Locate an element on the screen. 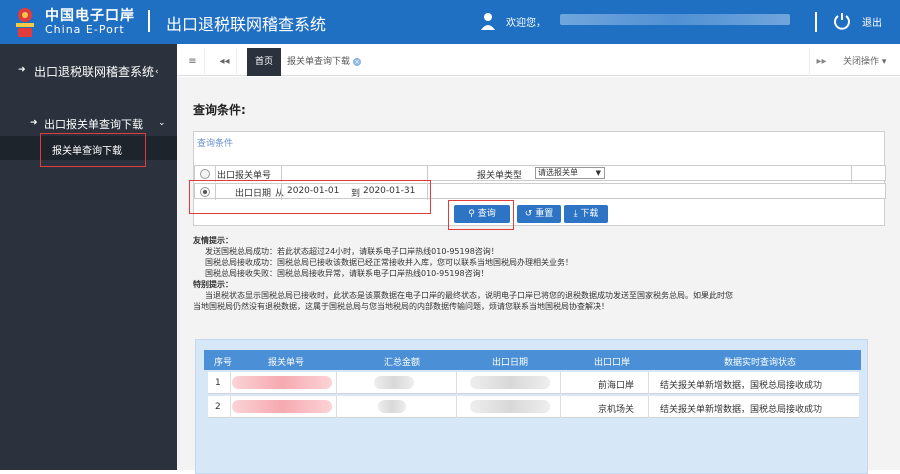  sidebar-group-system: ➜ 出口退税联网稽查系统 ‹ is located at coordinates (88, 78).